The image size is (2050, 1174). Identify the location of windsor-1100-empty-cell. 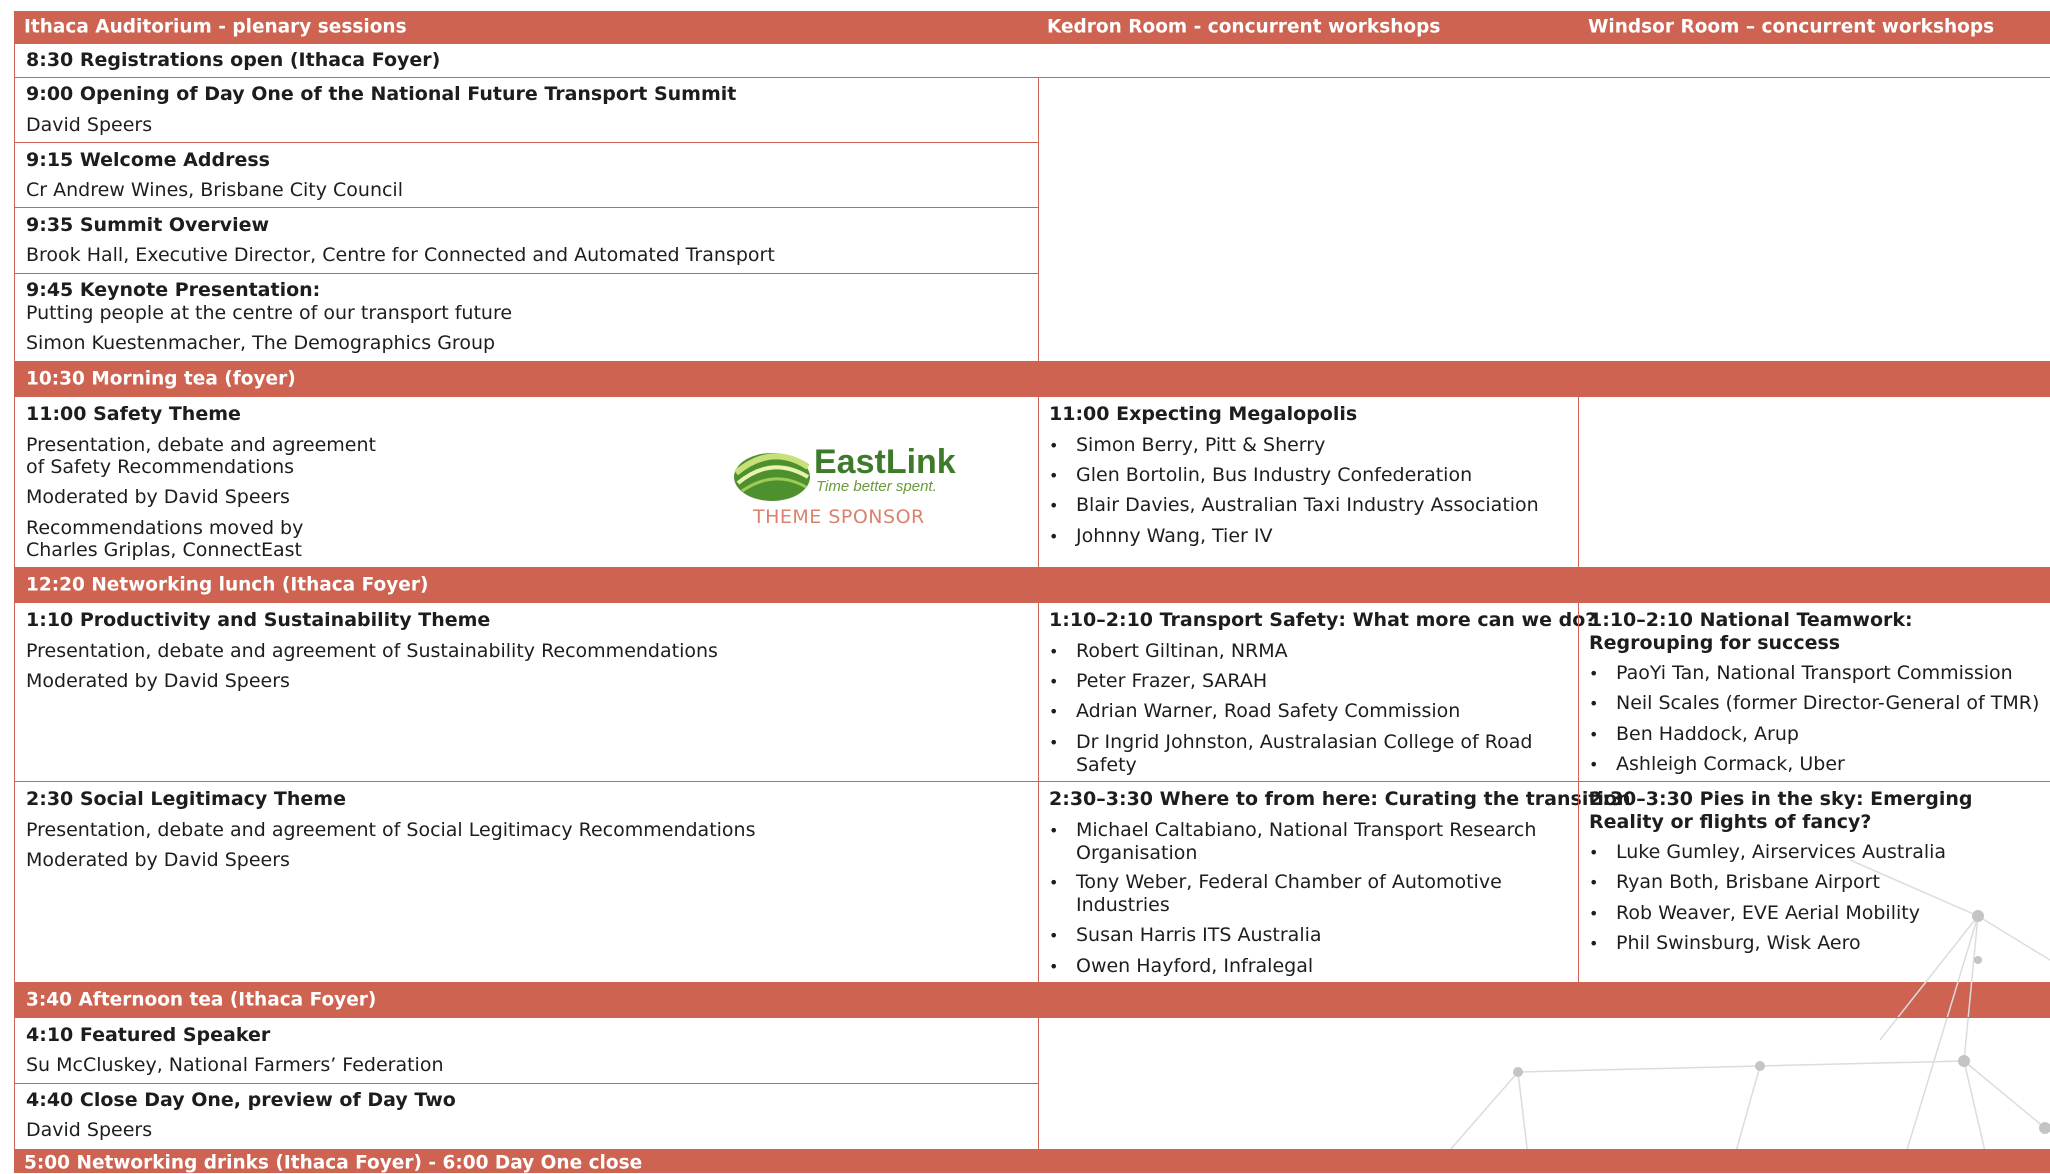
(1814, 482).